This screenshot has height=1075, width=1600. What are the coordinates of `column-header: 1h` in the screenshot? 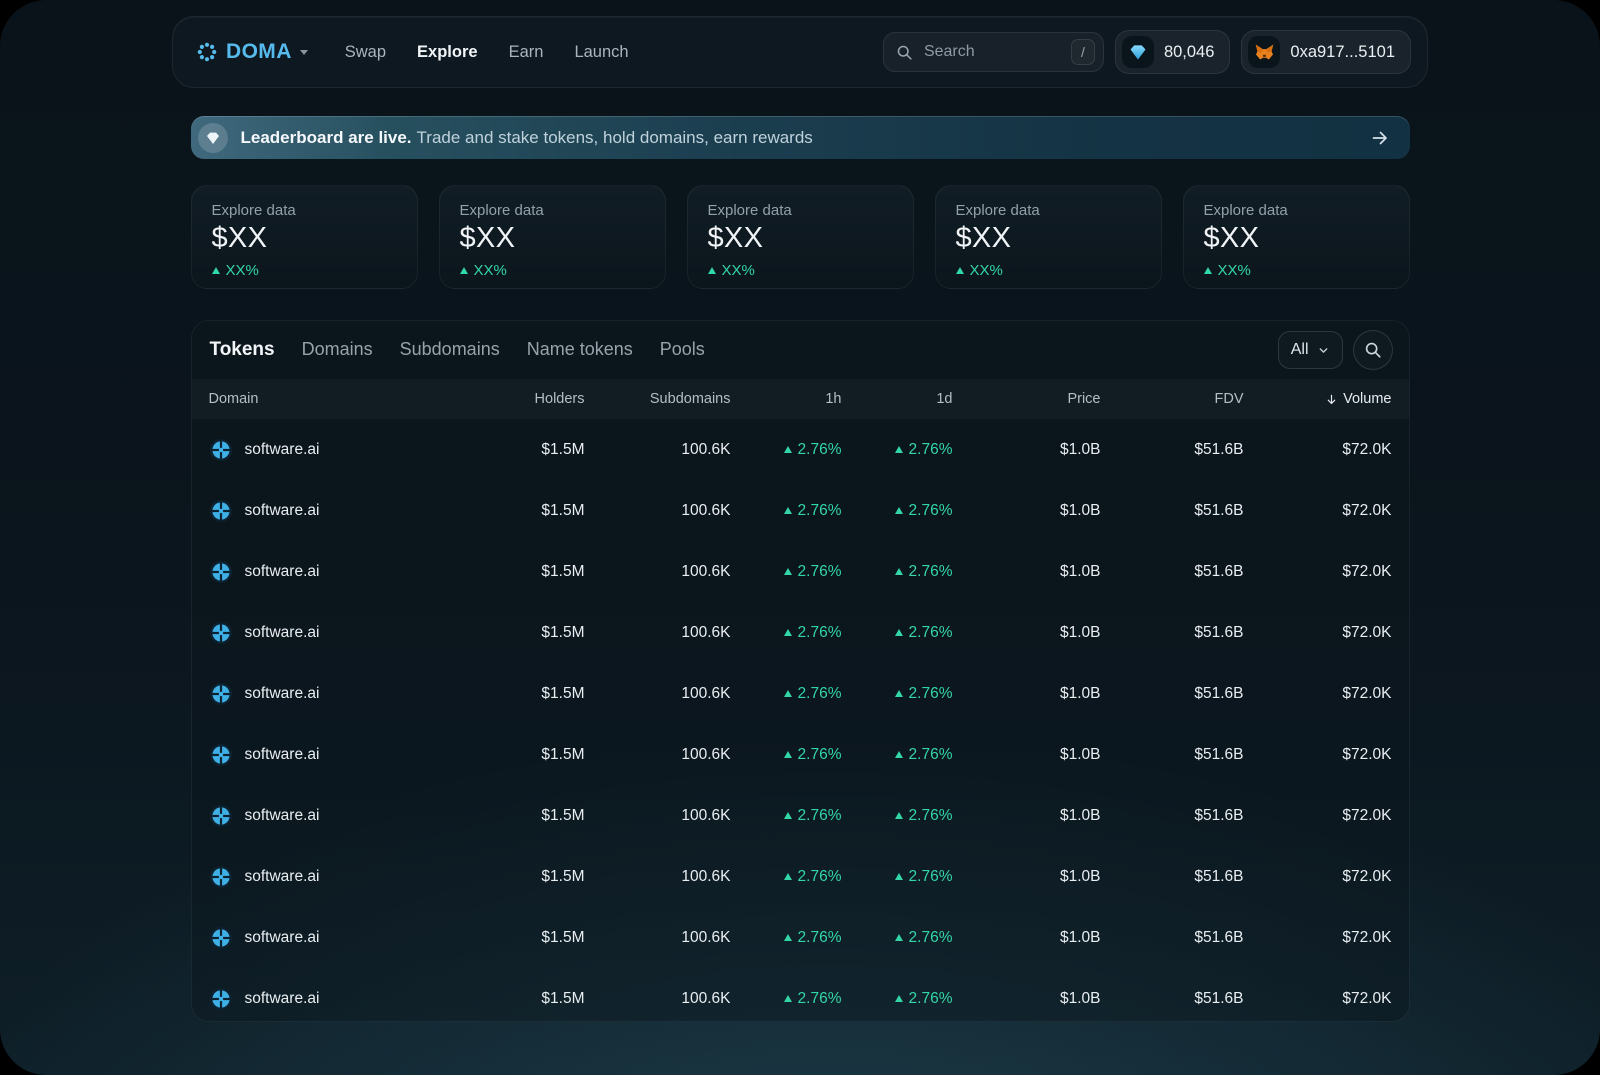 It's located at (786, 399).